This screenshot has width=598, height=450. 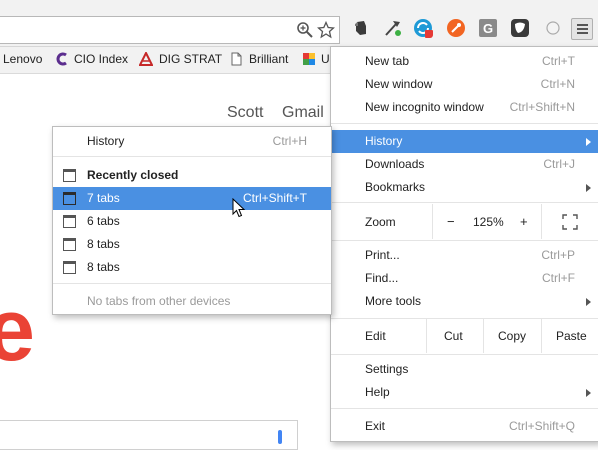 I want to click on svg-text: G, so click(x=488, y=28).